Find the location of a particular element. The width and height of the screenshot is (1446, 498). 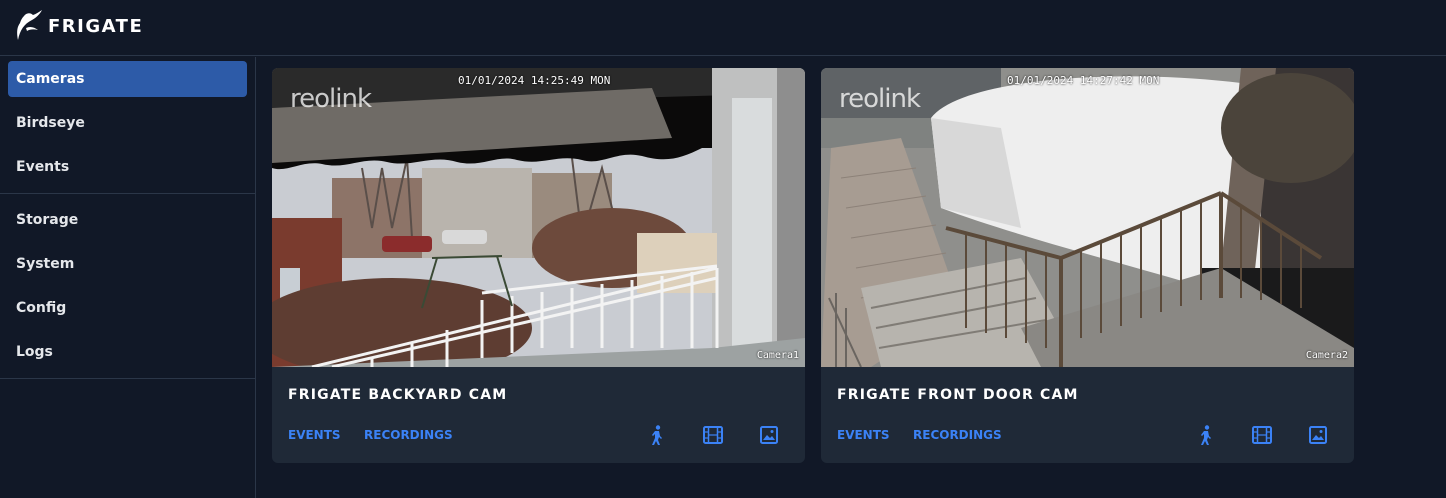

sidebar-item-storage: Storage is located at coordinates (127, 220).